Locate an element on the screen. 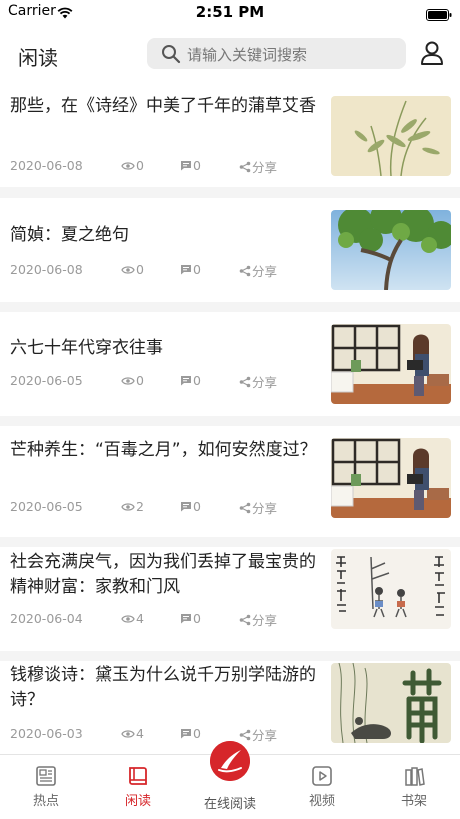 This screenshot has width=460, height=819. tab-leisure-reading: 闲读 is located at coordinates (138, 787).